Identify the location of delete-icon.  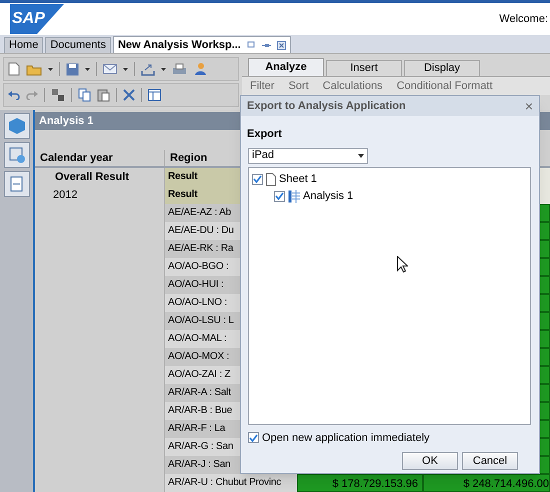
(129, 95).